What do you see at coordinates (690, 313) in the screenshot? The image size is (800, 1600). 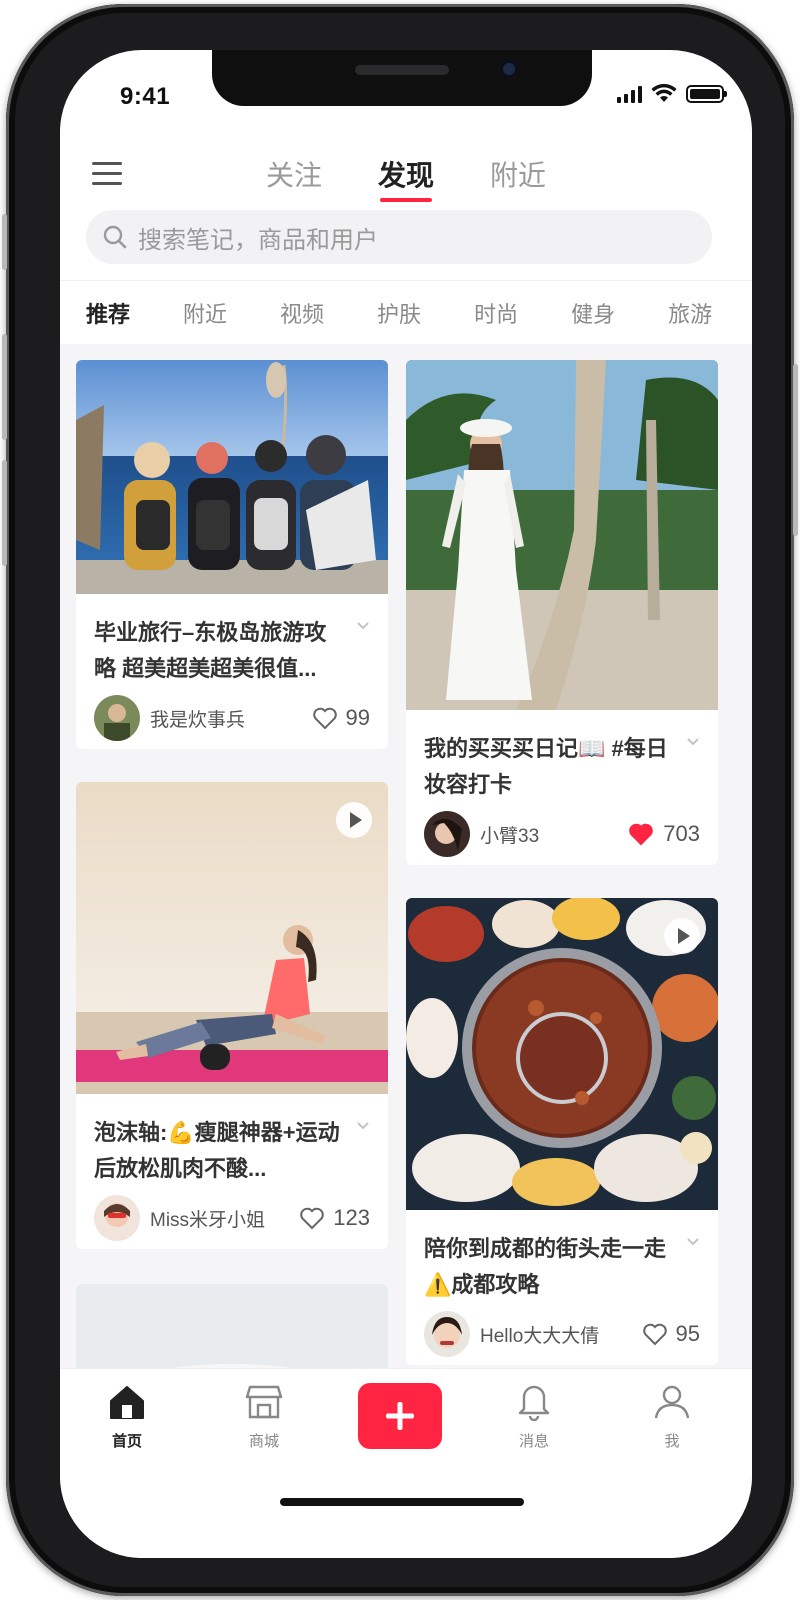 I see `category-travel: 旅游` at bounding box center [690, 313].